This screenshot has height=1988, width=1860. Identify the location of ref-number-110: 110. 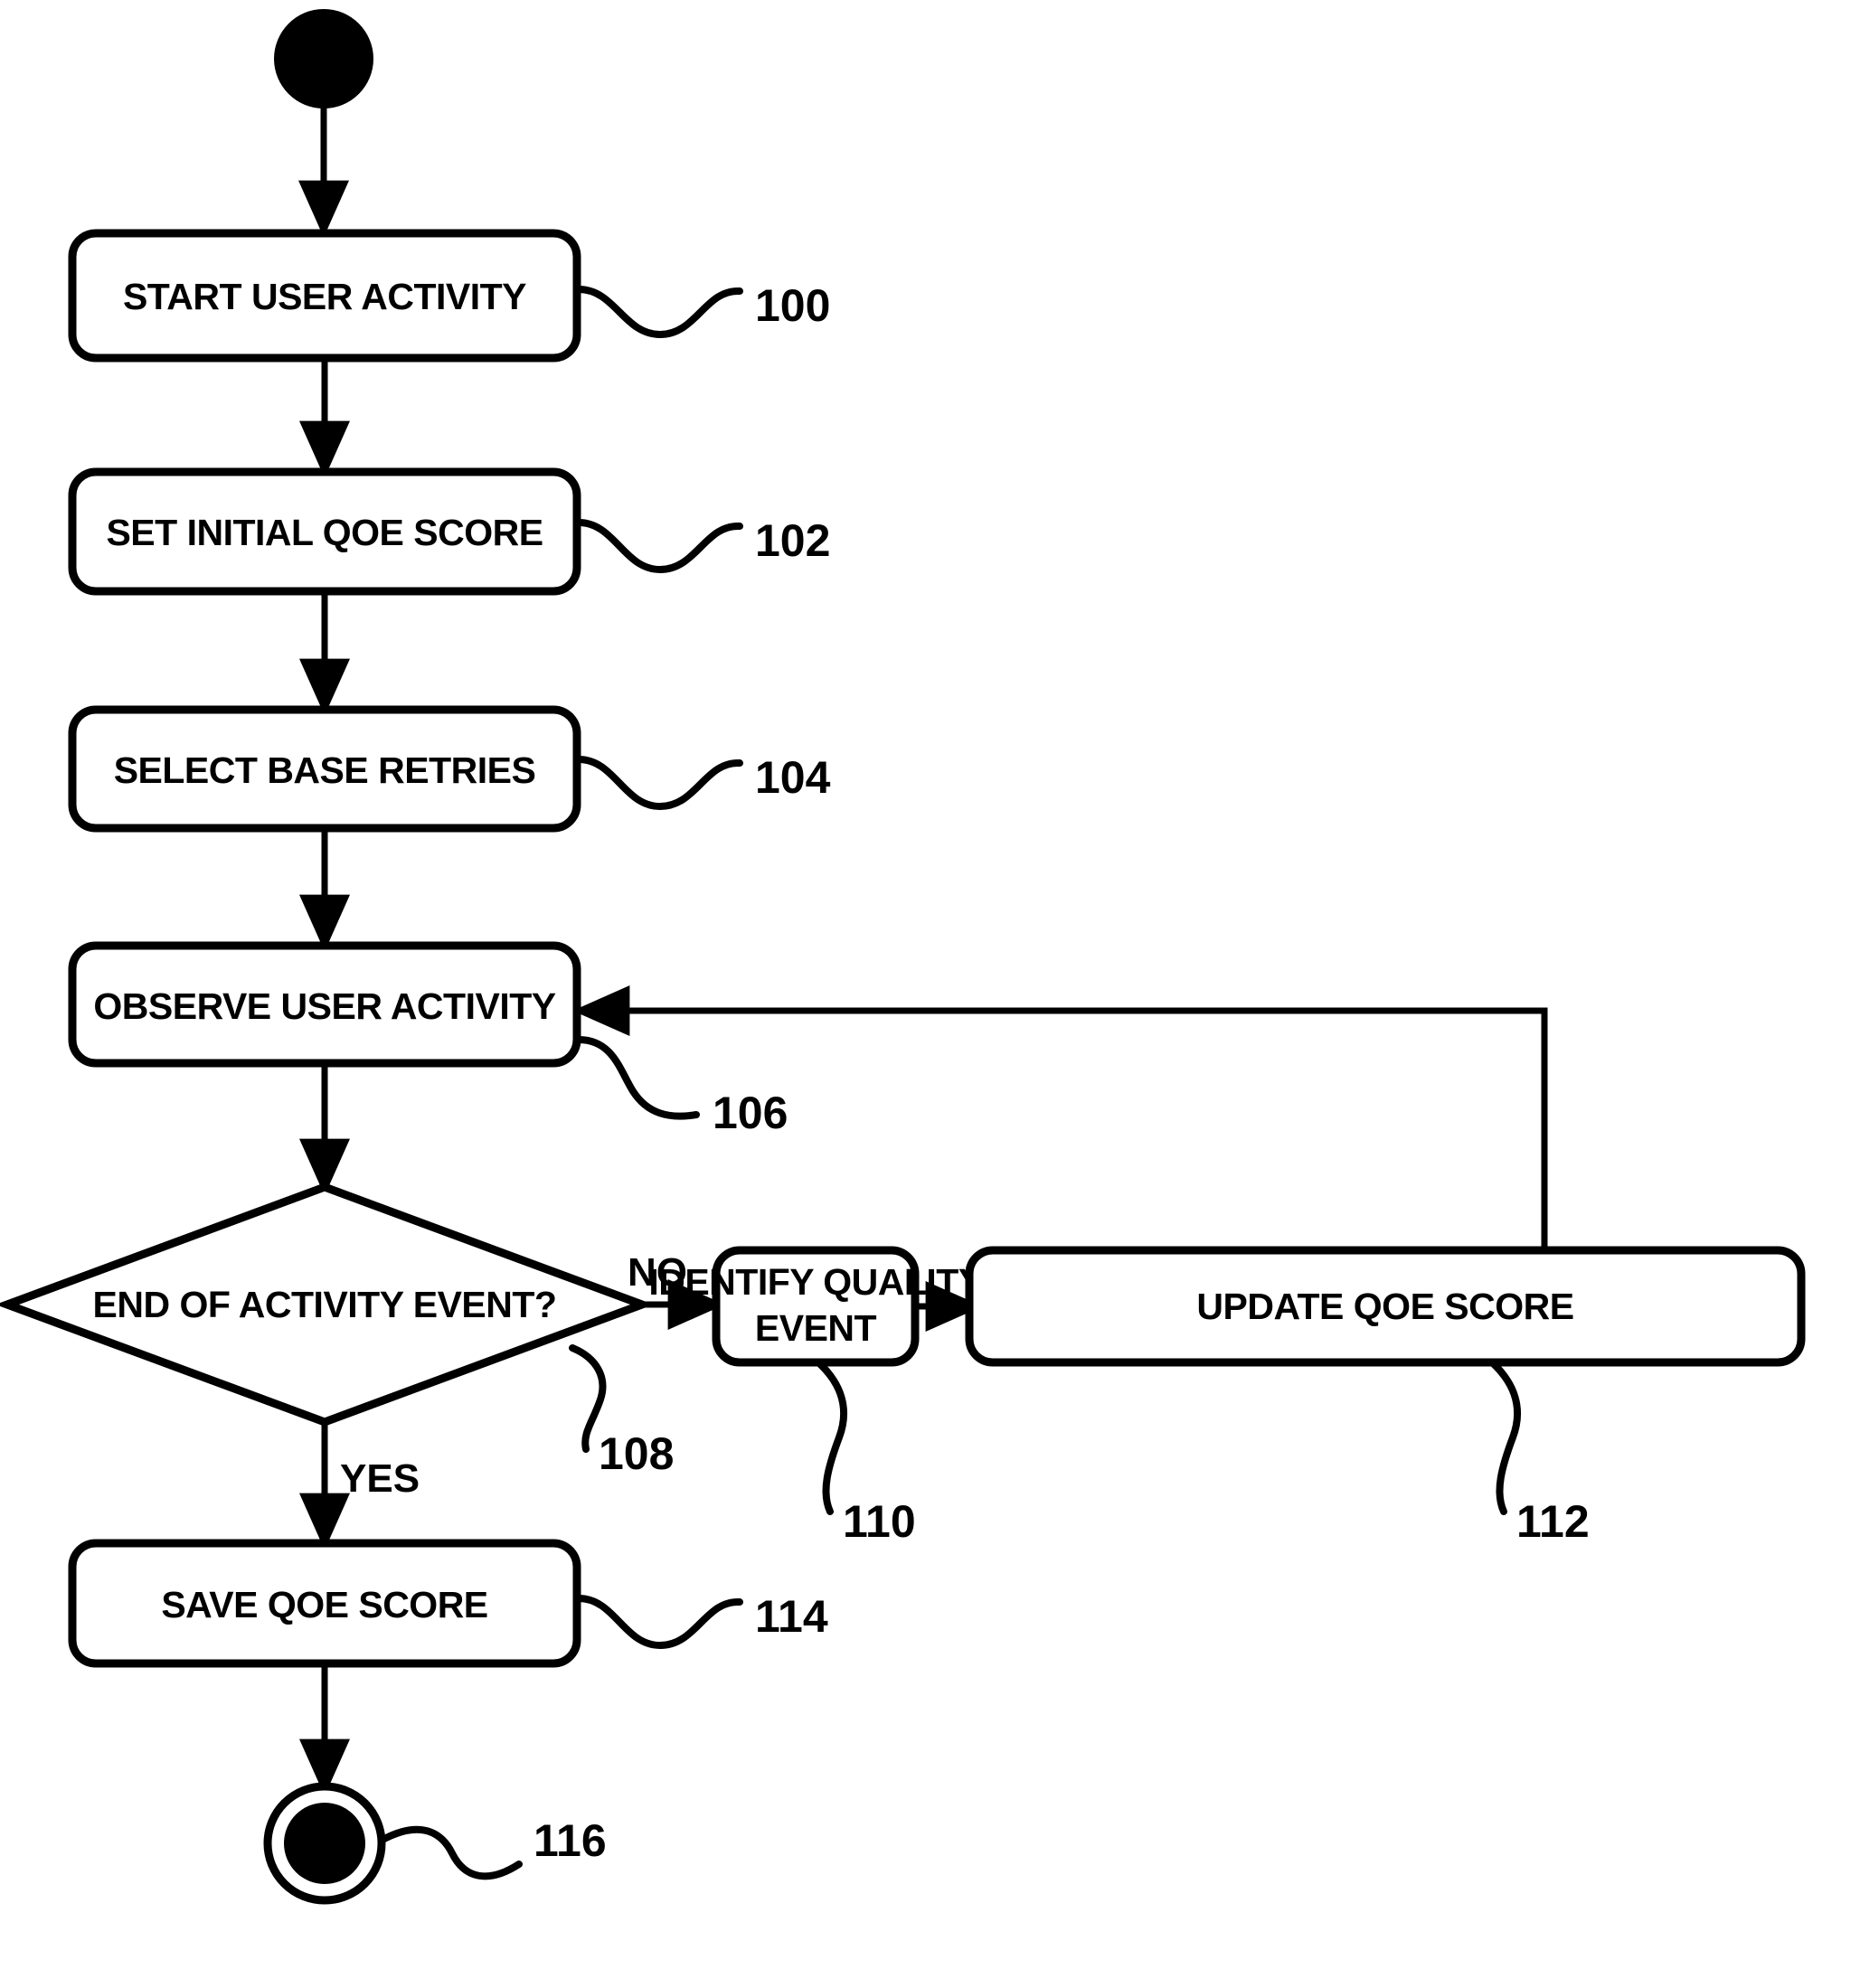
(880, 1521).